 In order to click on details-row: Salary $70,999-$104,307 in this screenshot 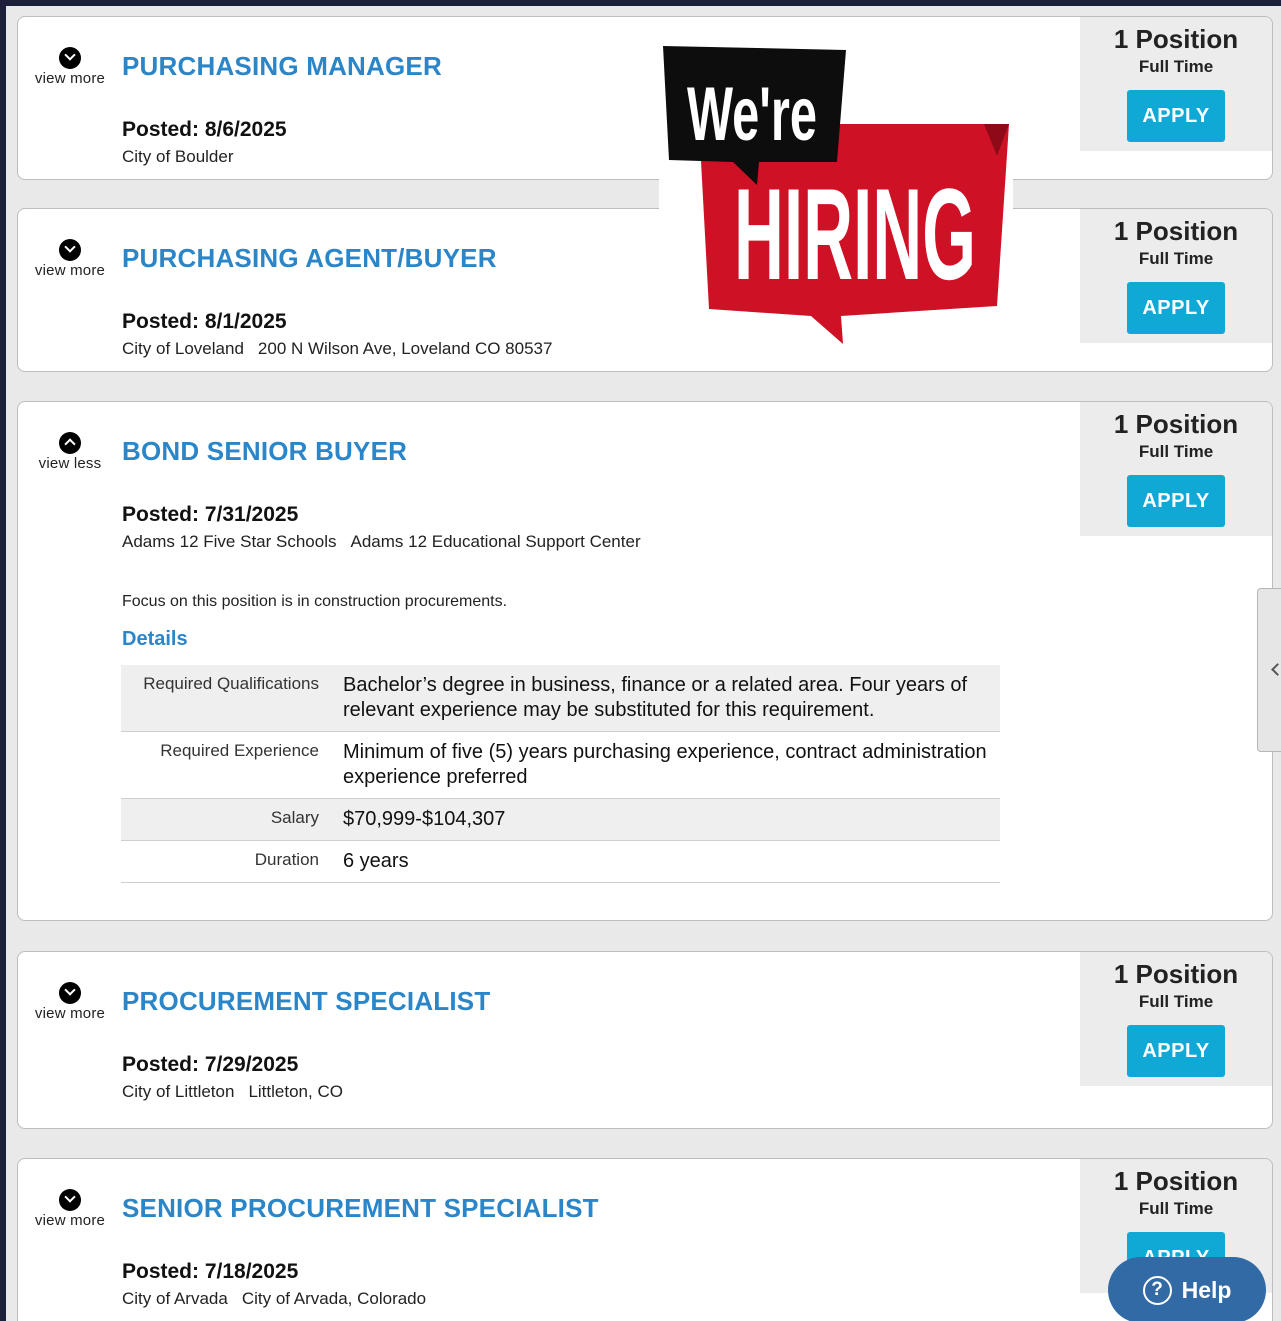, I will do `click(560, 819)`.